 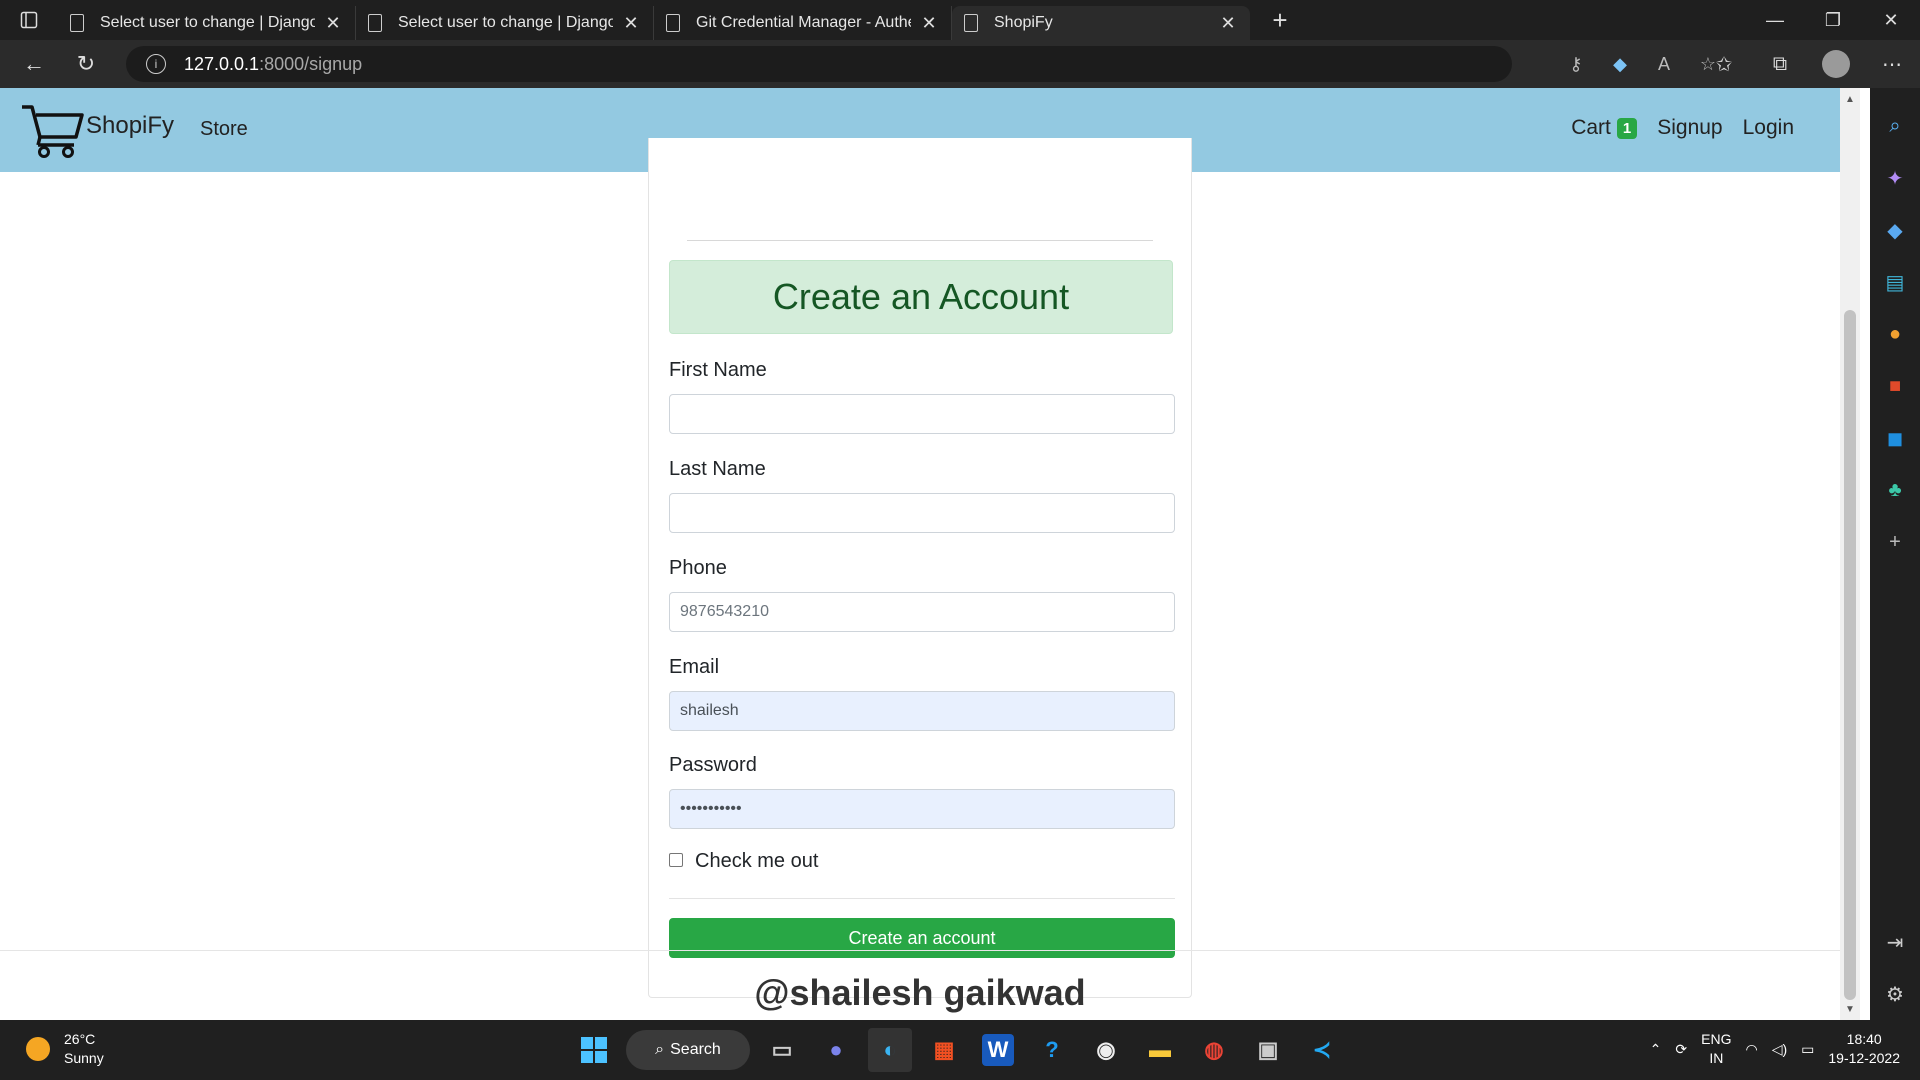 I want to click on add-icon: +, so click(x=1895, y=542).